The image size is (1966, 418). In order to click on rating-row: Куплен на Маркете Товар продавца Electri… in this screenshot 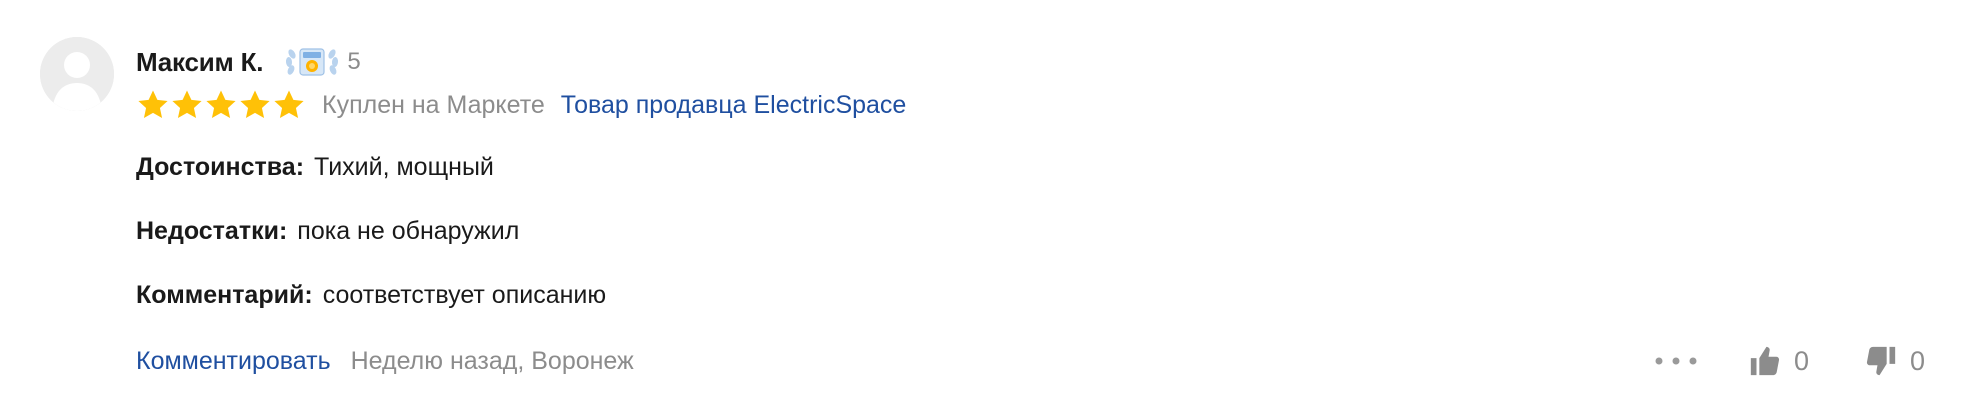, I will do `click(521, 105)`.